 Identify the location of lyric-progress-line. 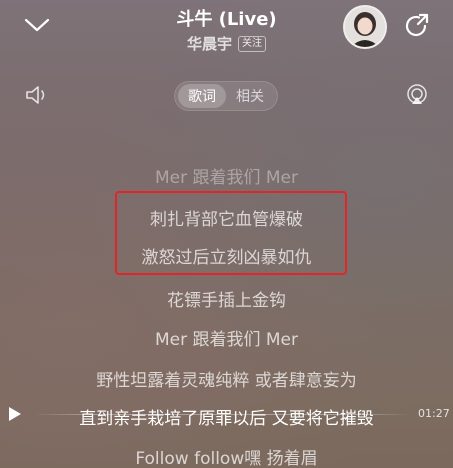
(222, 414).